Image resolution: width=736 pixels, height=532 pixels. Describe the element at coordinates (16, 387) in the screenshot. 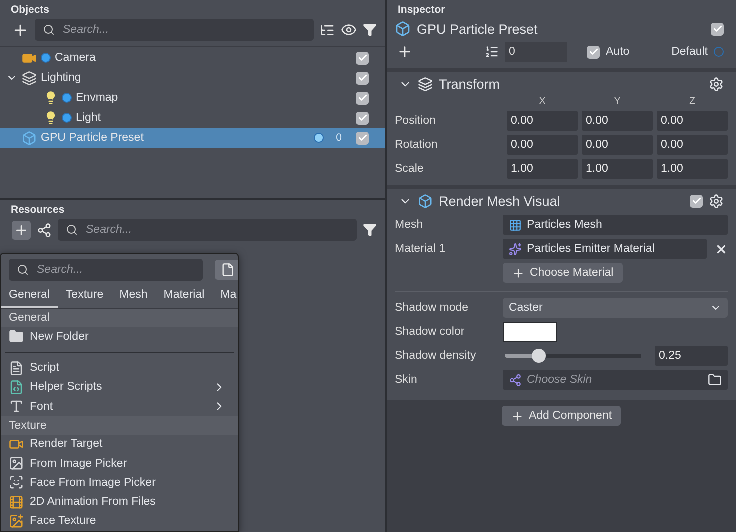

I see `code-file-icon` at that location.